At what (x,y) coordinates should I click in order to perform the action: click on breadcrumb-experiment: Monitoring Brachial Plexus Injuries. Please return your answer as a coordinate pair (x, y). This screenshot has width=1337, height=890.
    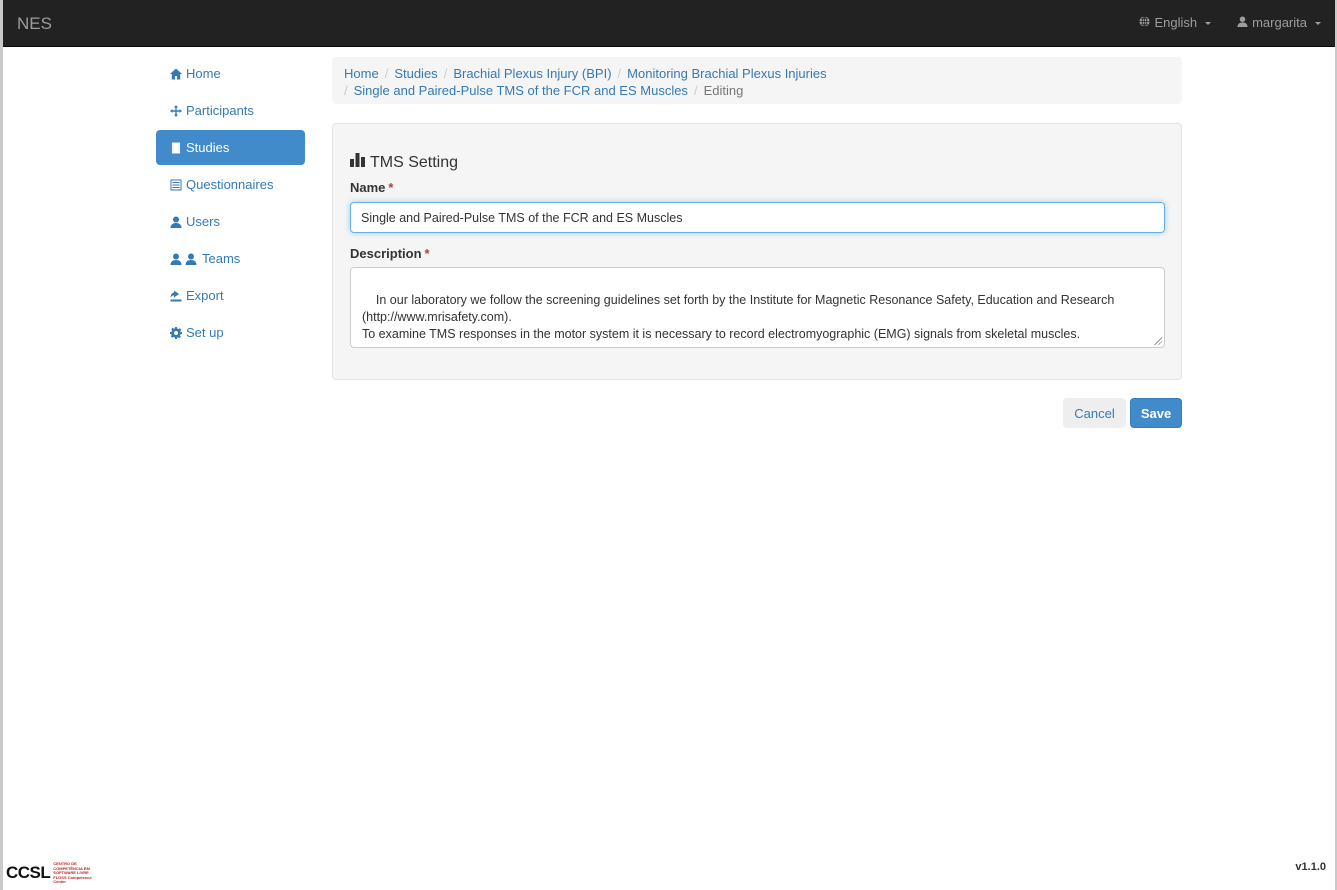
    Looking at the image, I should click on (726, 73).